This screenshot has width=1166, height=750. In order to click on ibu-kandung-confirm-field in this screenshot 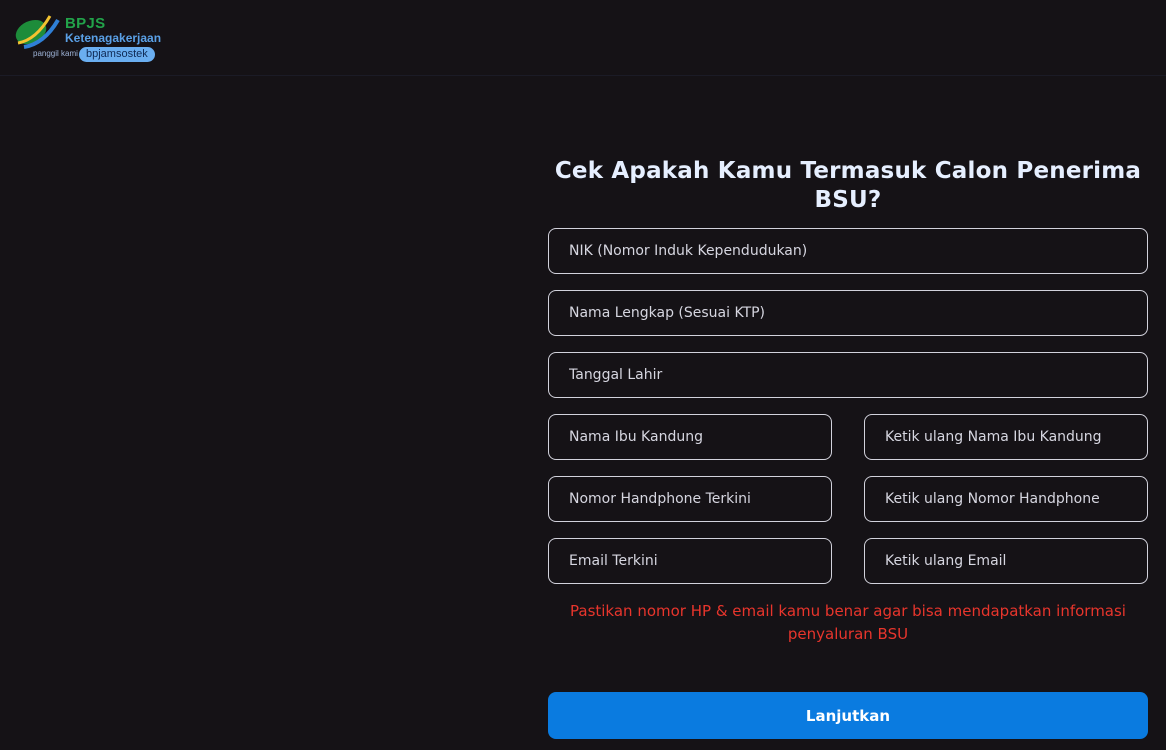, I will do `click(1006, 437)`.